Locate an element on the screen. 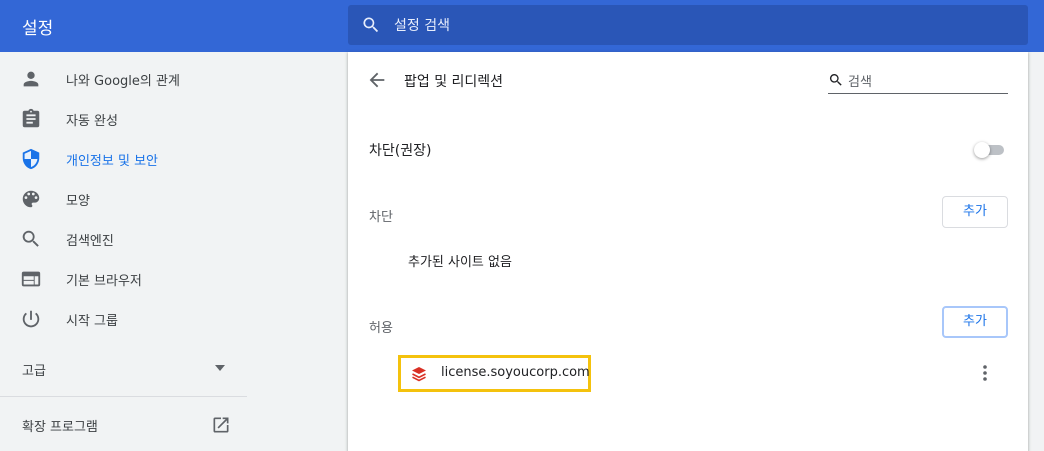  advanced-section-toggle: 고급 is located at coordinates (123, 369).